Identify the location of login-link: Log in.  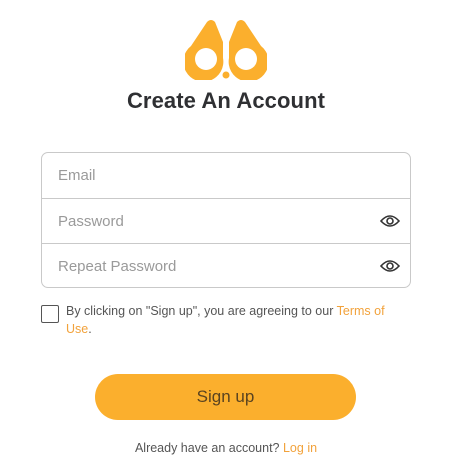
(300, 448).